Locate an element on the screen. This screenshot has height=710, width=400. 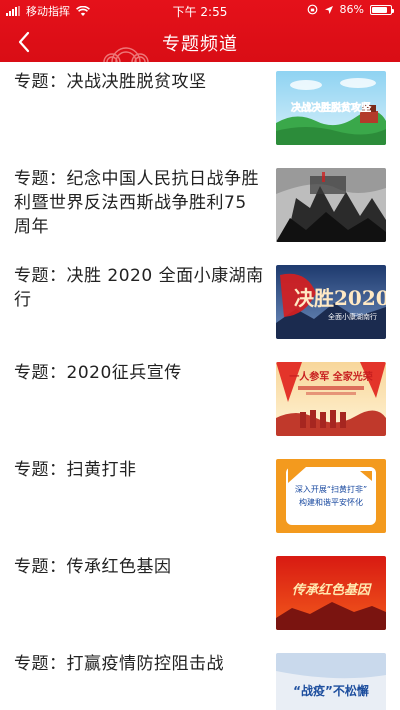
topic-item: 专题：纪念中国人民抗日战争胜利暨世界反法西斯战争胜利75周年 is located at coordinates (200, 207).